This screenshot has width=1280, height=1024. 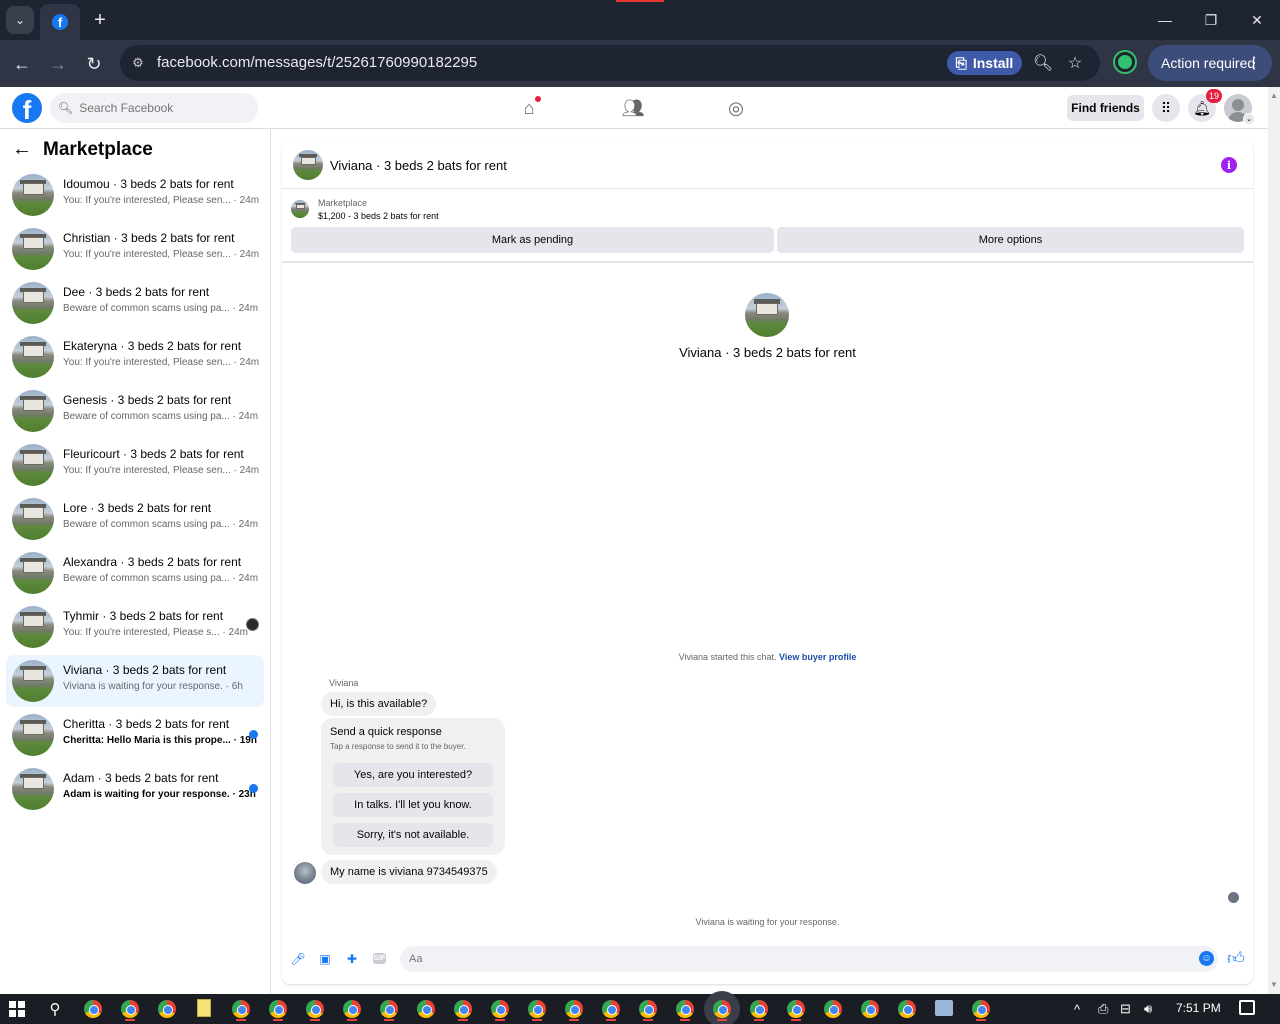 I want to click on emoji-icon: ☺, so click(x=1206, y=958).